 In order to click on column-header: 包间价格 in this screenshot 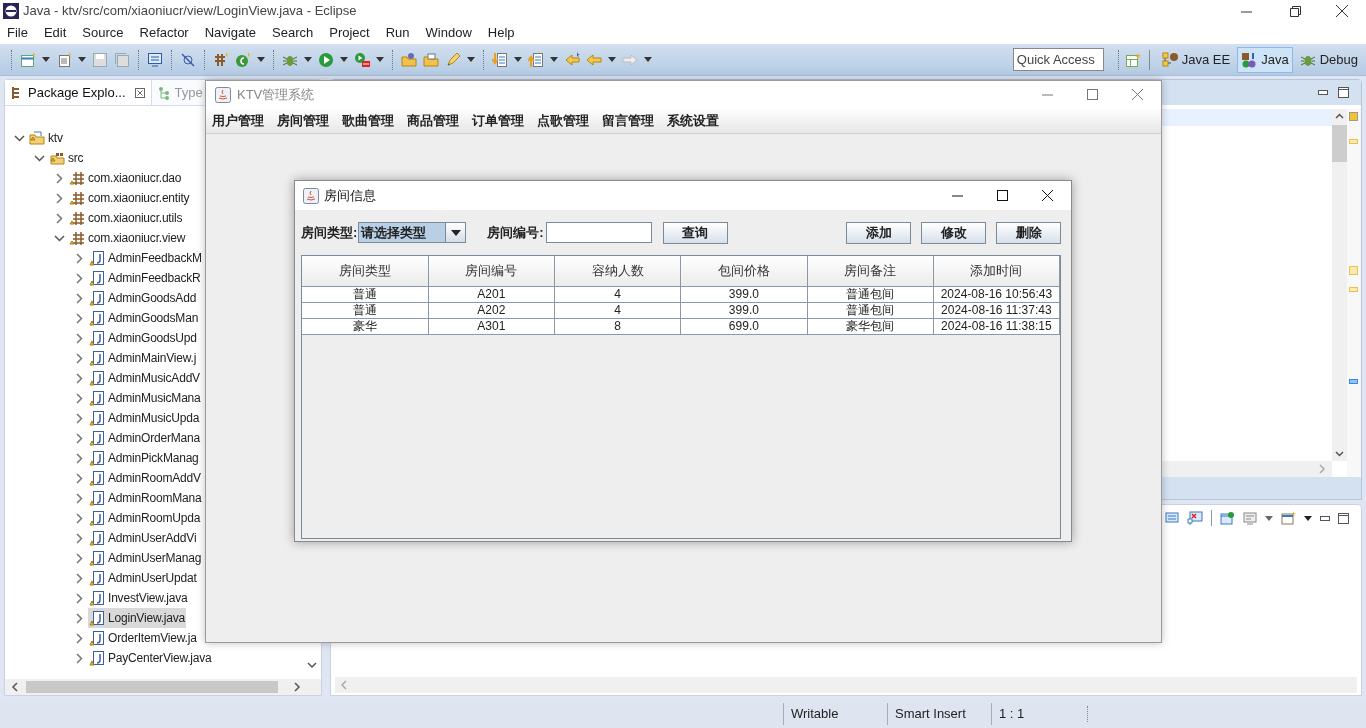, I will do `click(743, 271)`.